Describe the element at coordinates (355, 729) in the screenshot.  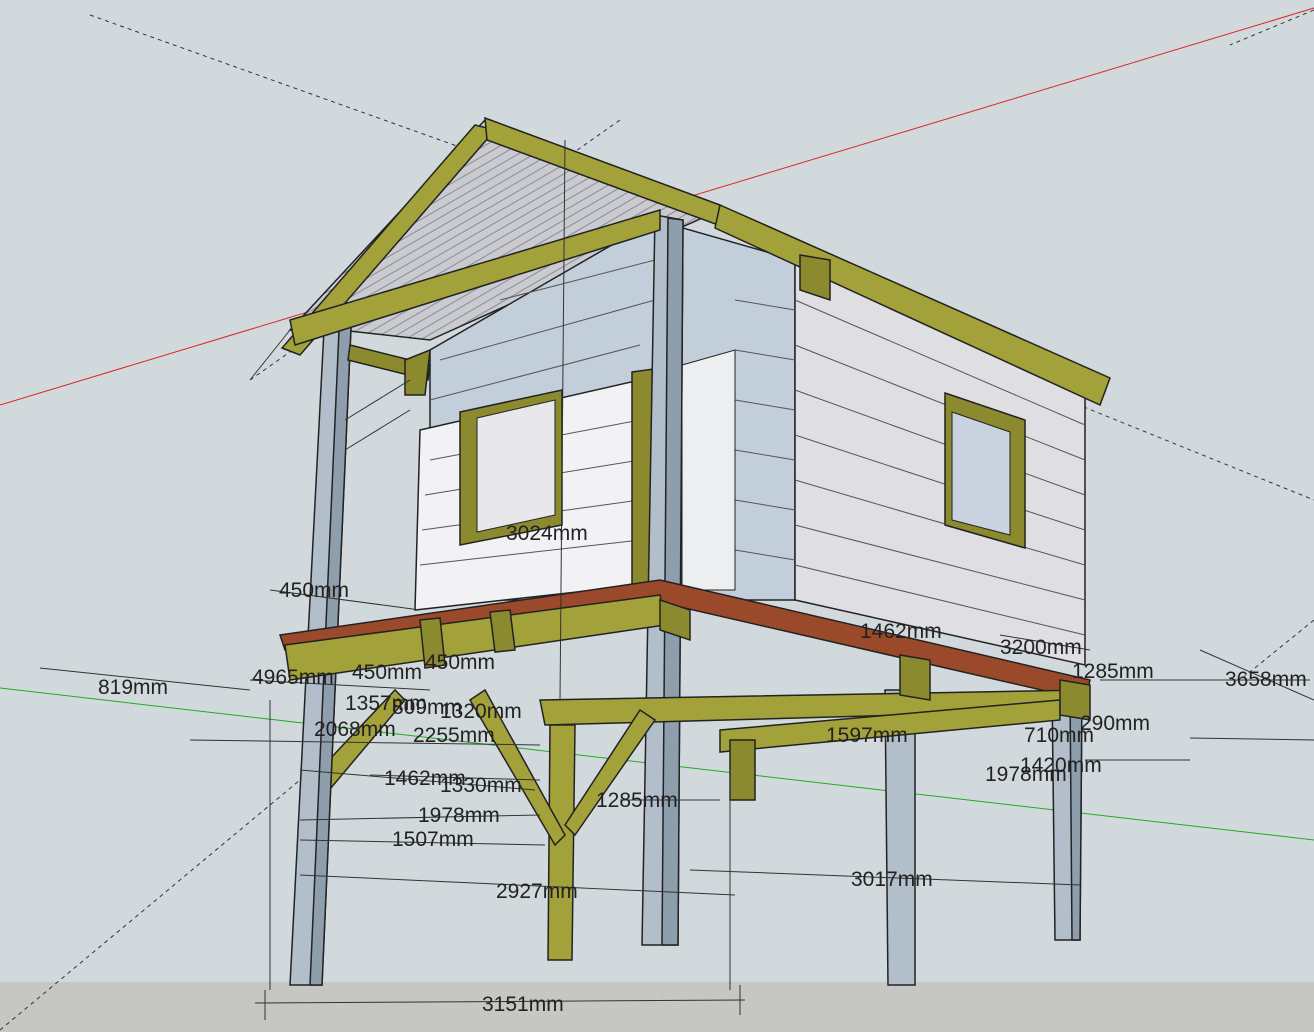
I see `dim-label: 2068mm` at that location.